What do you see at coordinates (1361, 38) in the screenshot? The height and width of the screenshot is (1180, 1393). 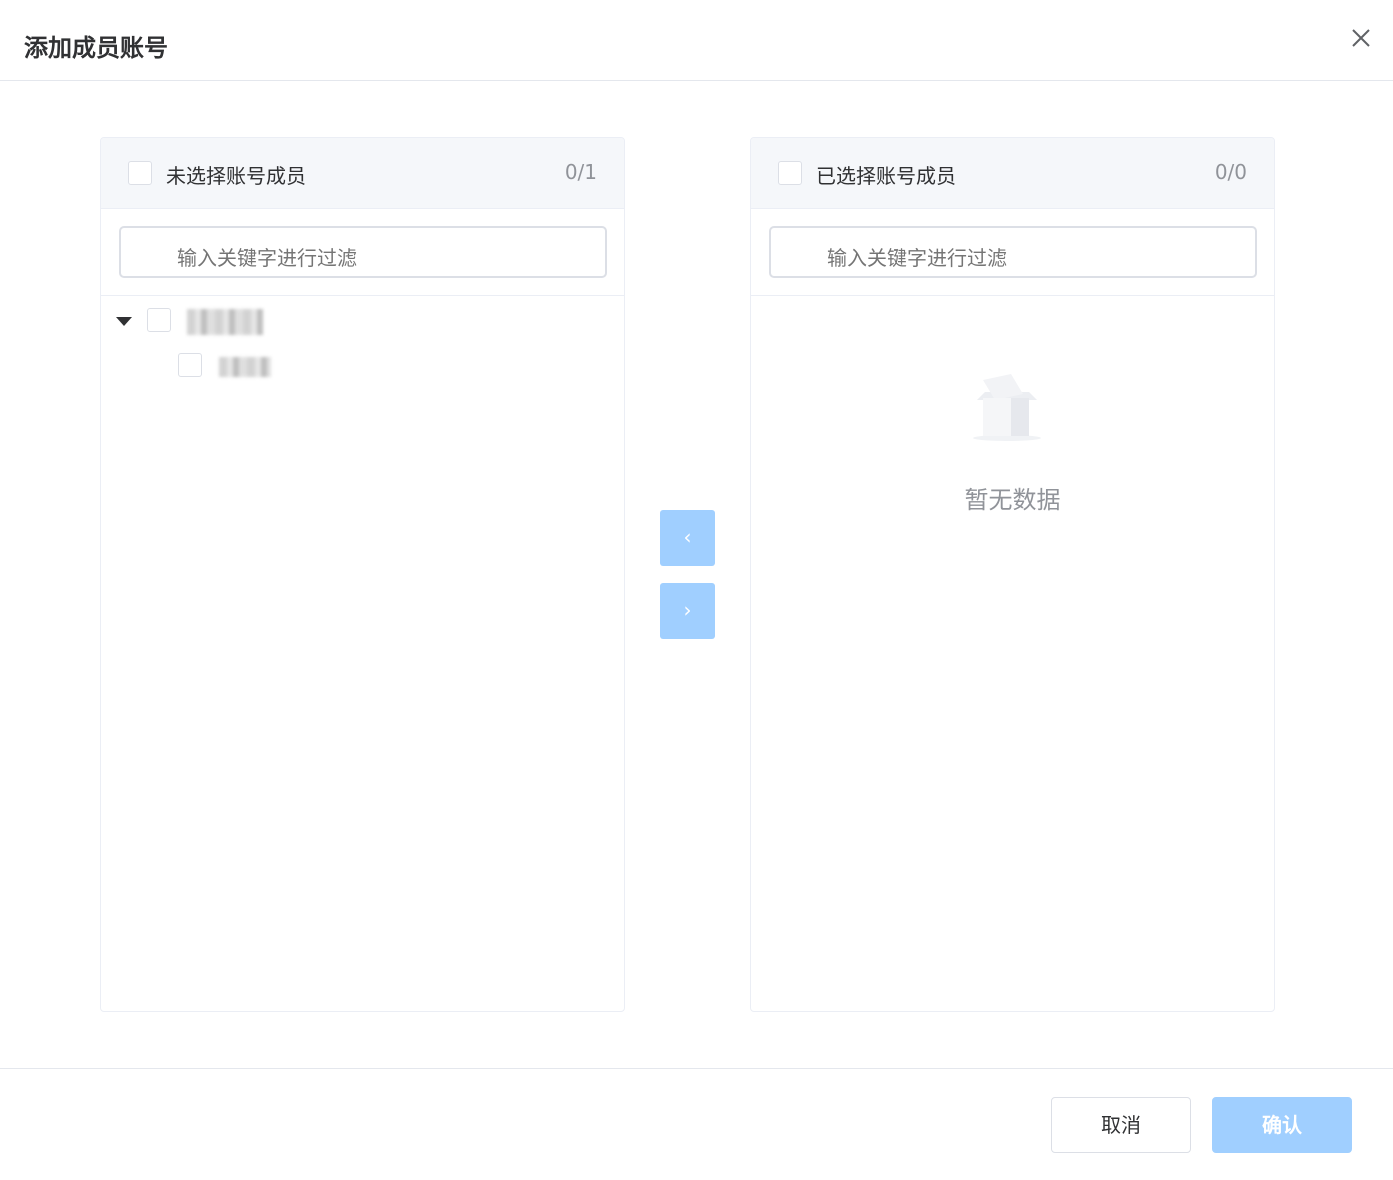 I see `close-icon` at bounding box center [1361, 38].